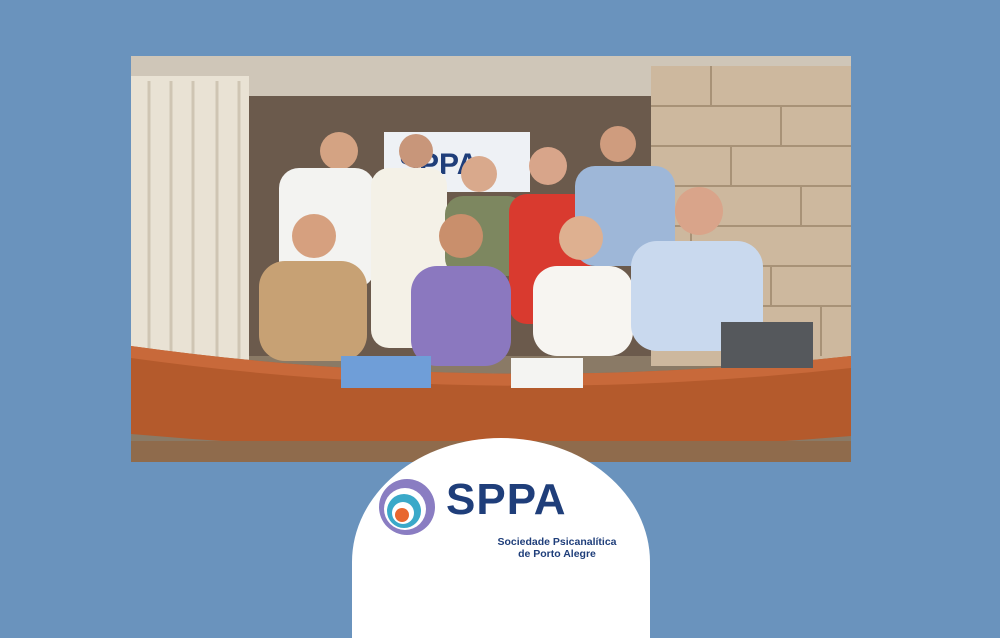  I want to click on logo-subtitle-line1: Sociedade Psicanalítica, so click(557, 542).